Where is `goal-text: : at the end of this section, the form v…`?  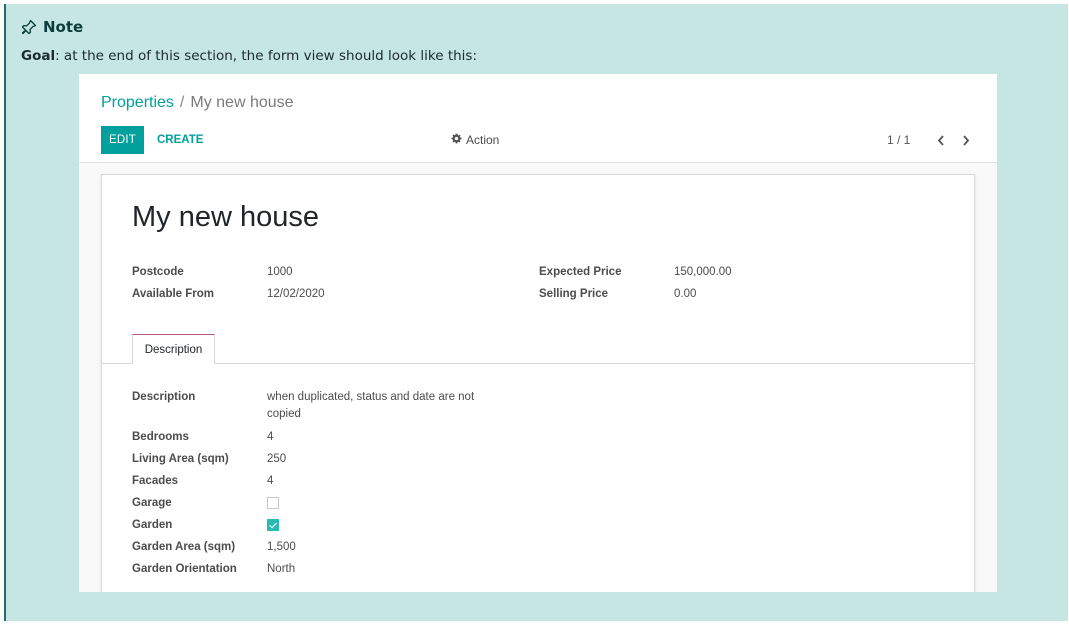 goal-text: : at the end of this section, the form v… is located at coordinates (266, 56).